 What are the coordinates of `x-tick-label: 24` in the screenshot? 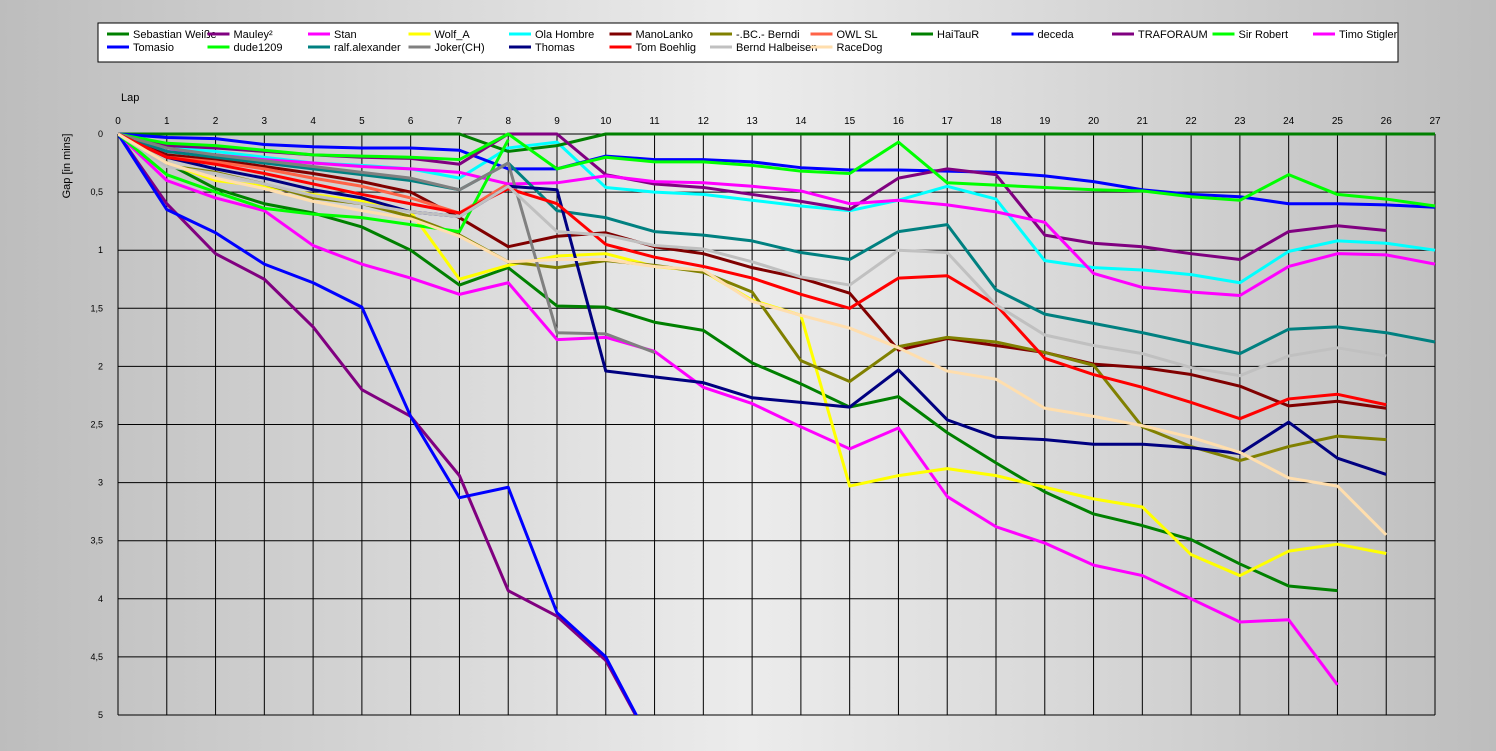 It's located at (1289, 121).